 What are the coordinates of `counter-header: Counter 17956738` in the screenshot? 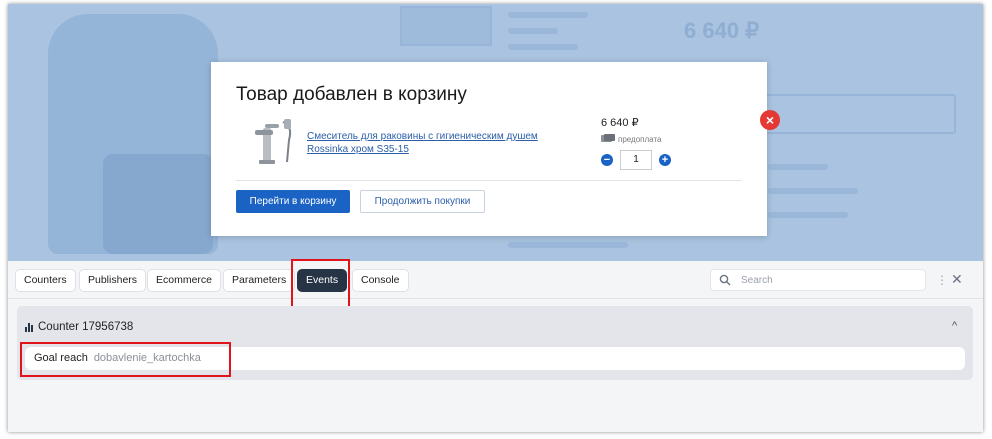 It's located at (79, 327).